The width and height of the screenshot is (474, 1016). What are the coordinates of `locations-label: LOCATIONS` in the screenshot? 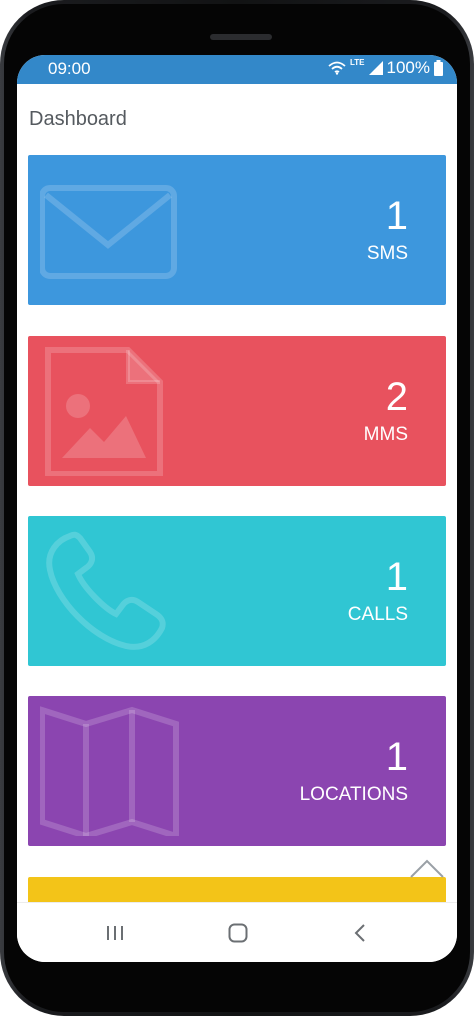 It's located at (353, 794).